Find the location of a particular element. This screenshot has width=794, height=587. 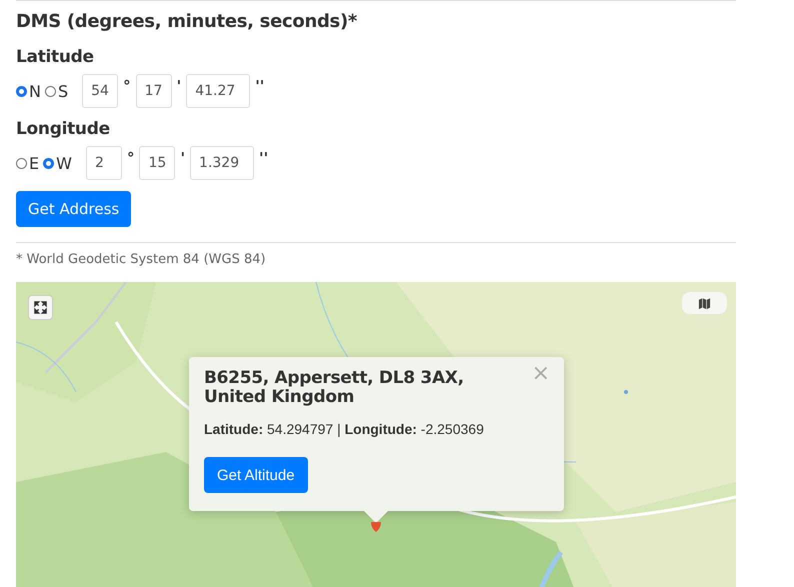

seconds-field: 1.329 is located at coordinates (222, 163).